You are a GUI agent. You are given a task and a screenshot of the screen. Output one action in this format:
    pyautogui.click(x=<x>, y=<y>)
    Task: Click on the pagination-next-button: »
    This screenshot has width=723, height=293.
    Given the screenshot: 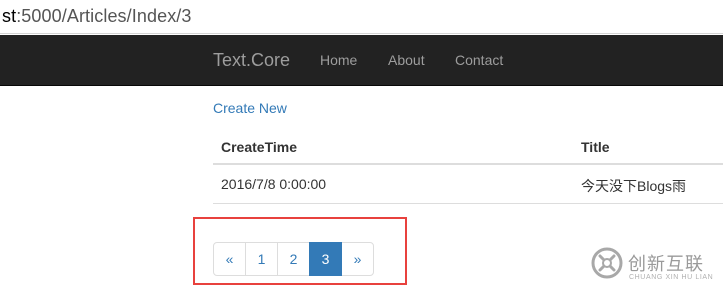 What is the action you would take?
    pyautogui.click(x=357, y=259)
    